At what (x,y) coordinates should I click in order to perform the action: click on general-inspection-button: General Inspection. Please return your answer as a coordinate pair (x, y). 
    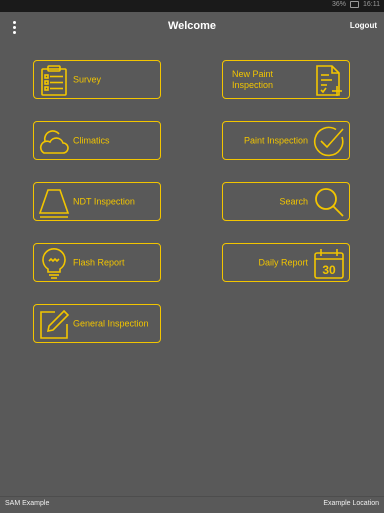
    Looking at the image, I should click on (97, 323).